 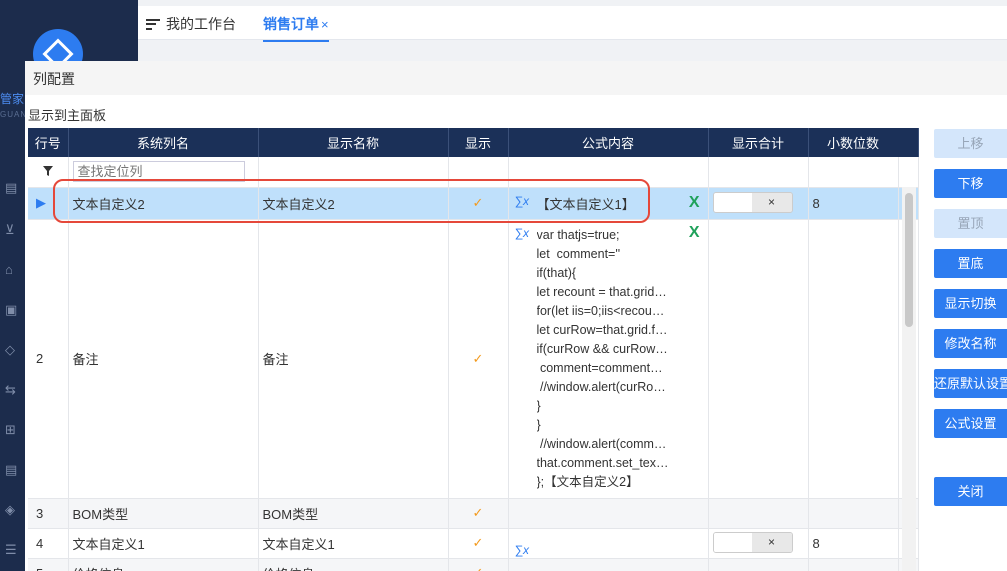 I want to click on cell-formula: ∑x, so click(x=608, y=543).